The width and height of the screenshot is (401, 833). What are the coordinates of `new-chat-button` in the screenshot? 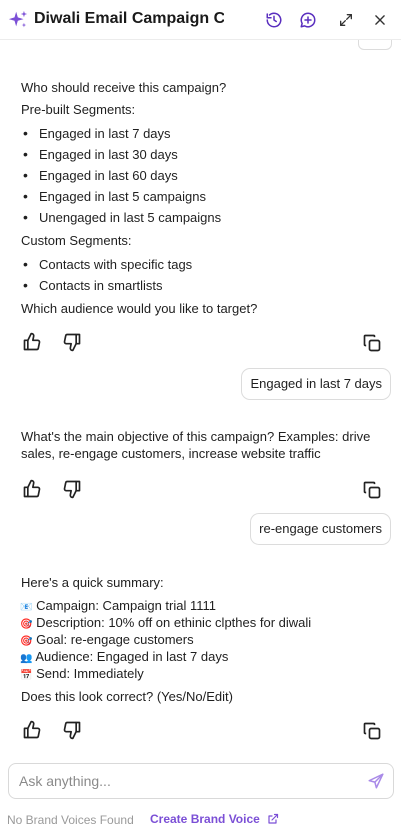 It's located at (308, 20).